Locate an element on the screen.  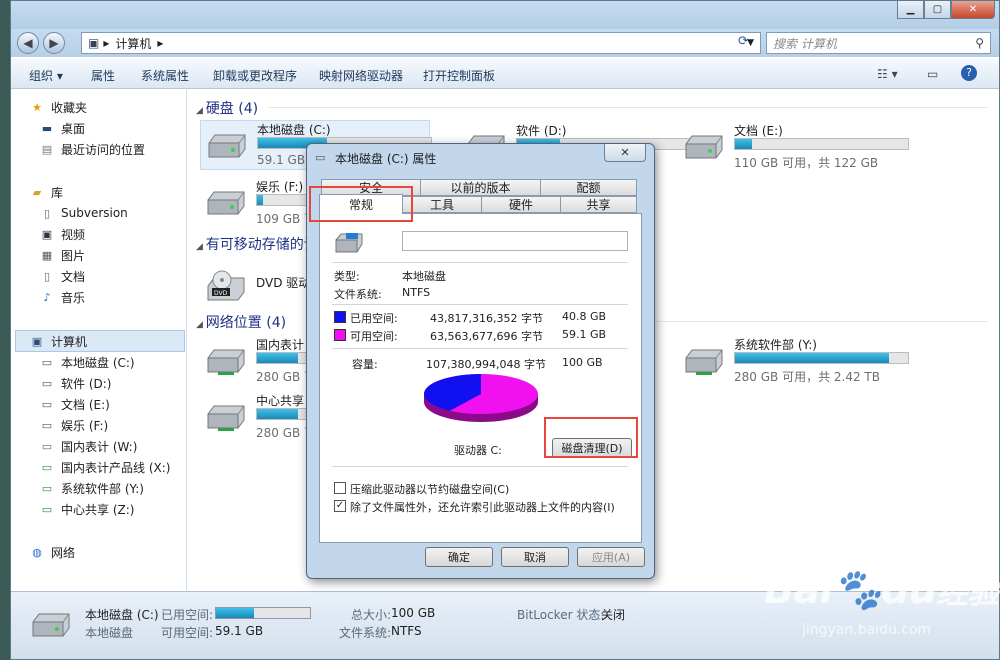
svg-text: DVD is located at coordinates (221, 293).